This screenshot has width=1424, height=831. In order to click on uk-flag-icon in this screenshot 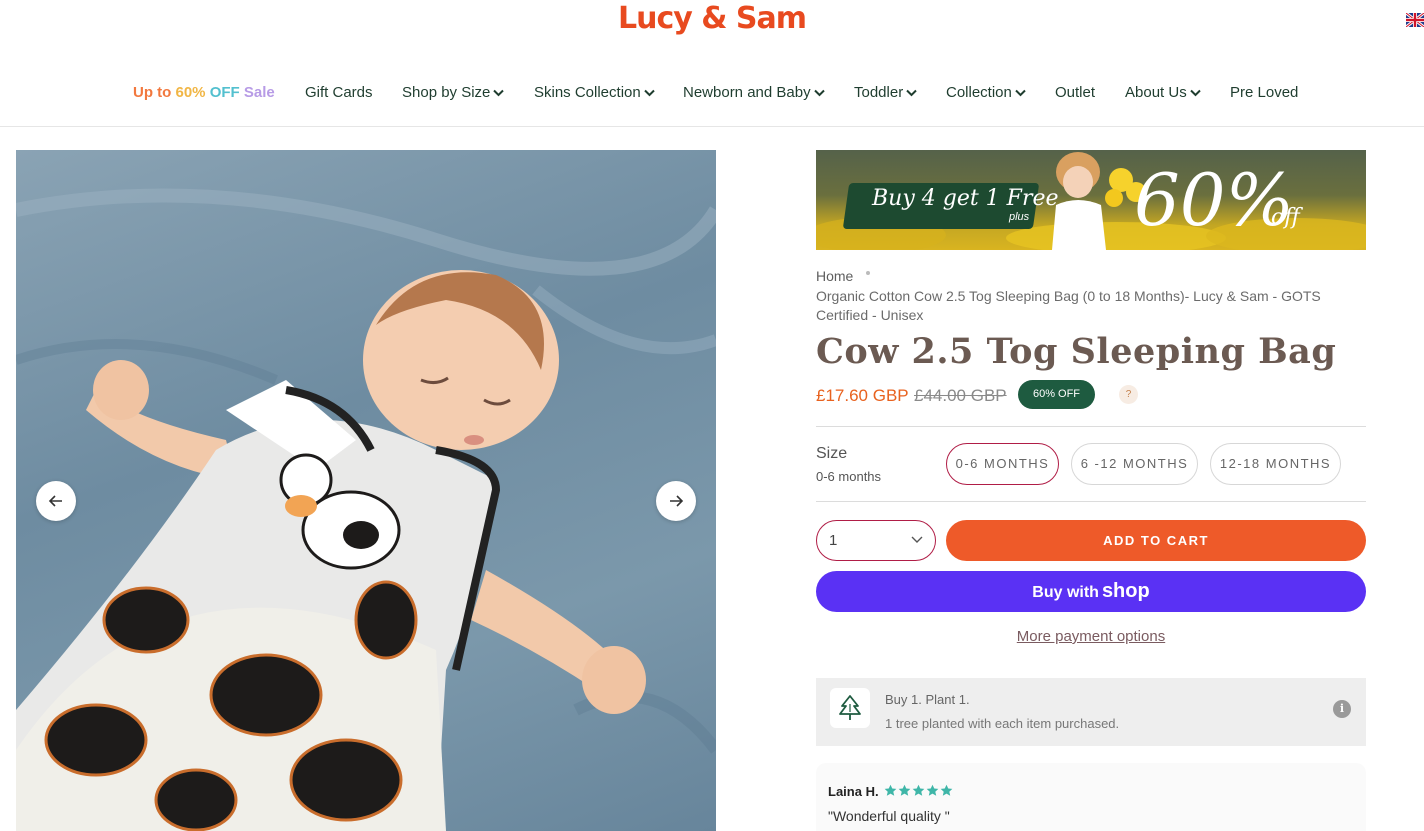, I will do `click(1415, 20)`.